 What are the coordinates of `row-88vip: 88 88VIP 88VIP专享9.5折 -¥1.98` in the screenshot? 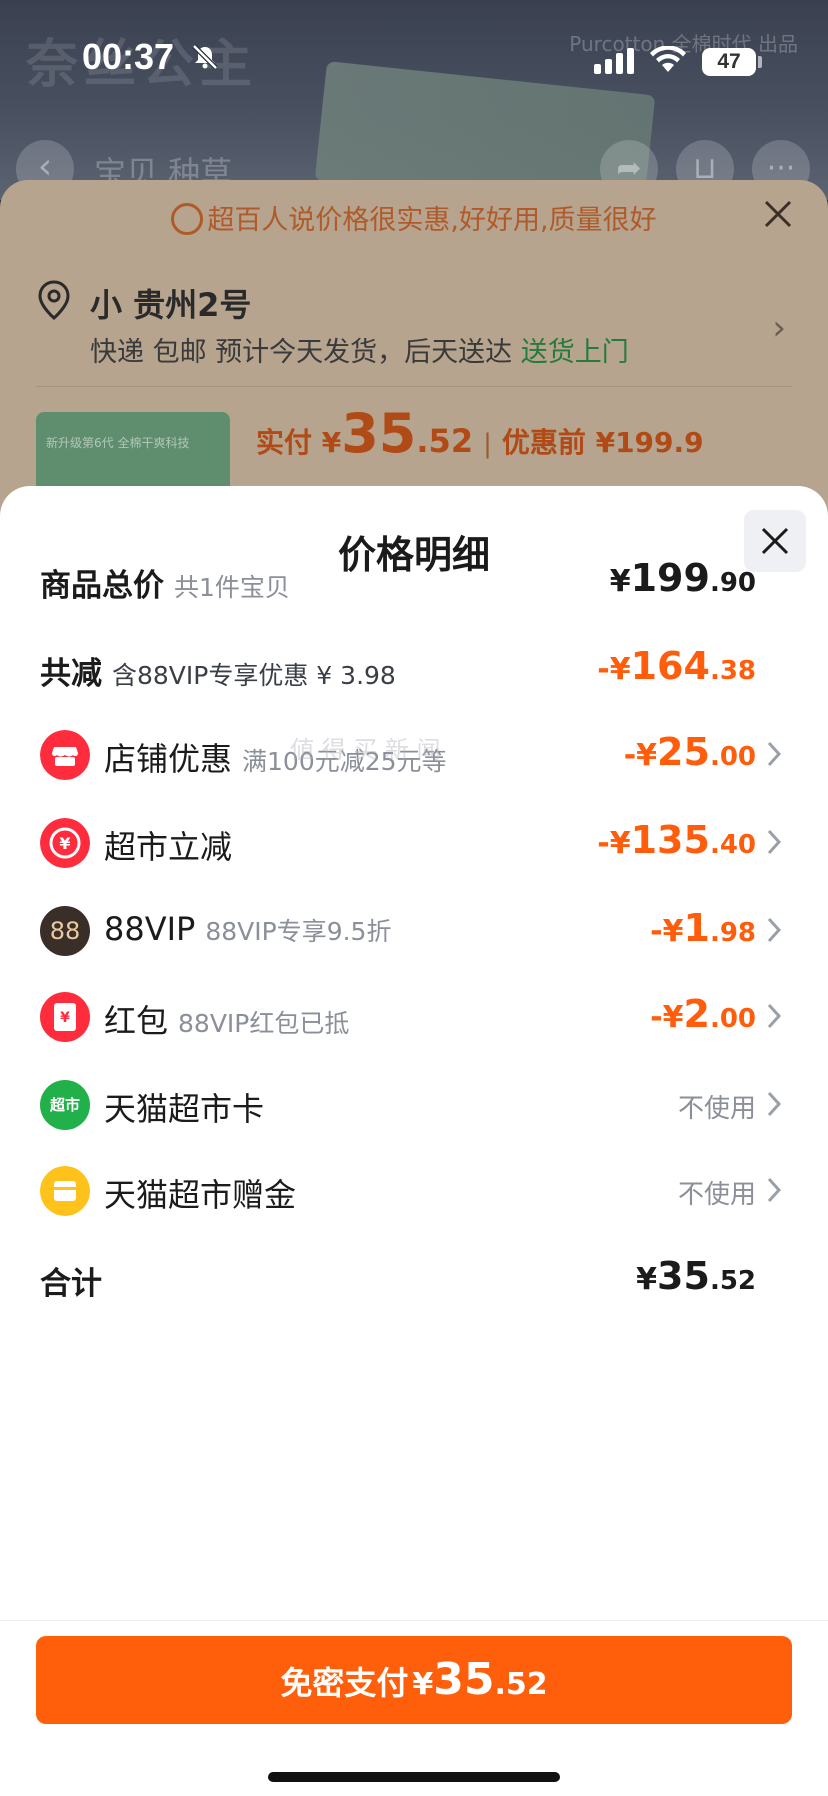 It's located at (414, 932).